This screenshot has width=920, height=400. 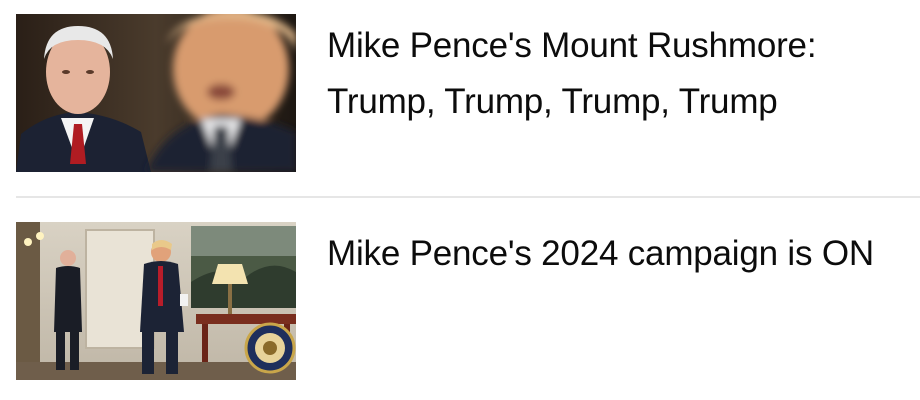 What do you see at coordinates (468, 197) in the screenshot?
I see `divider` at bounding box center [468, 197].